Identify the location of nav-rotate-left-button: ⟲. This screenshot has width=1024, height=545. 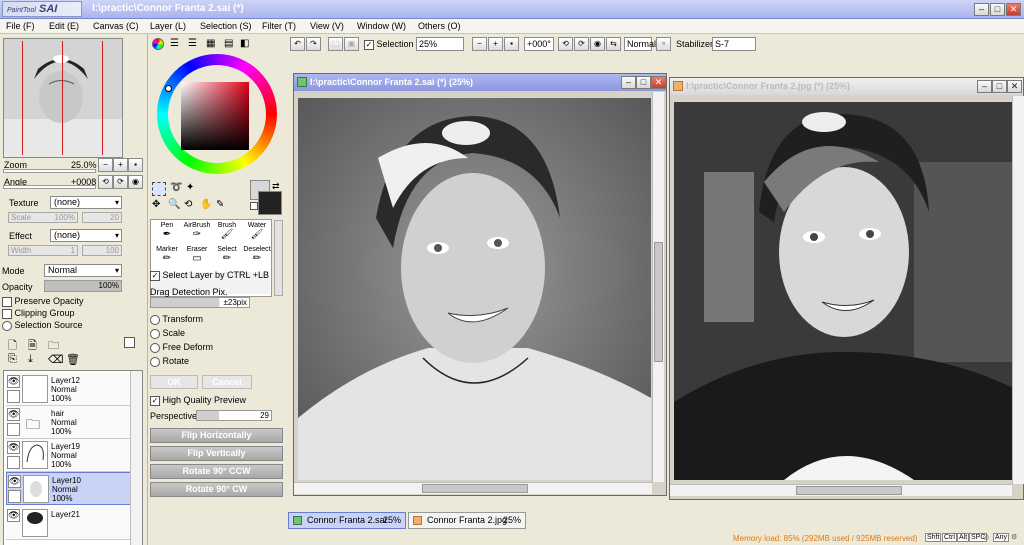
(105, 182).